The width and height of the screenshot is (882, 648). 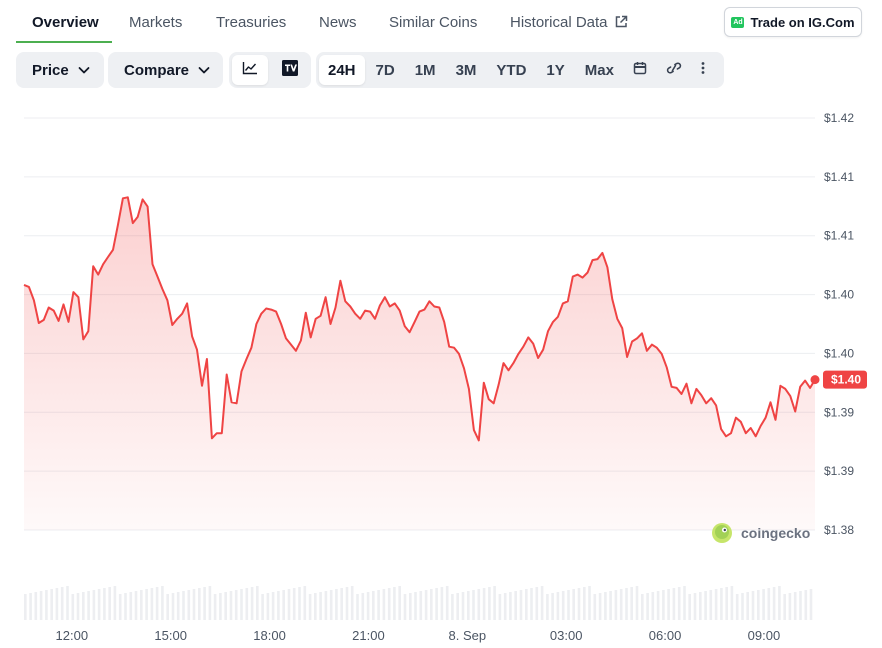 I want to click on range-1m-button: 1M, so click(x=425, y=70).